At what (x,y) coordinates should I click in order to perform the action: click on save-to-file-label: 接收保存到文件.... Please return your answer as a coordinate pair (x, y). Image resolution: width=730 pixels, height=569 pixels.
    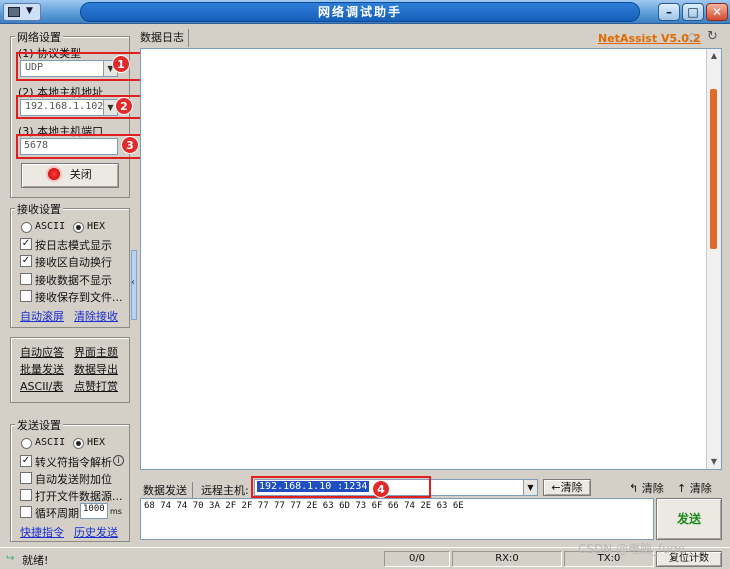
    Looking at the image, I should click on (79, 297).